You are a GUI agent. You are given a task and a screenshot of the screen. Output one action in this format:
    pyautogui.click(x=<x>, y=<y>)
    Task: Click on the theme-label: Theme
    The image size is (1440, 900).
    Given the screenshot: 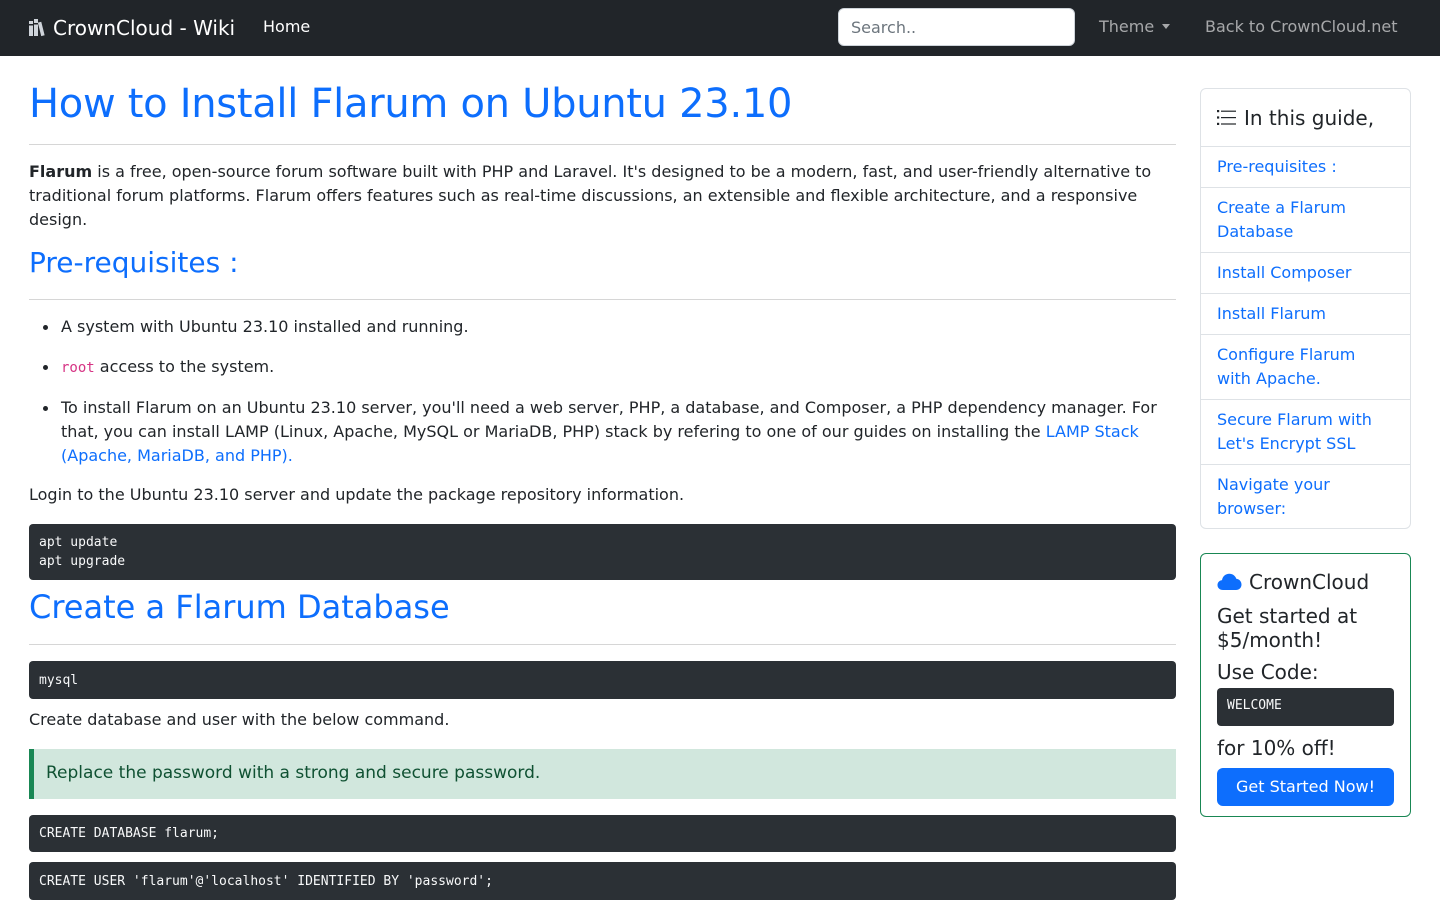 What is the action you would take?
    pyautogui.click(x=1127, y=26)
    